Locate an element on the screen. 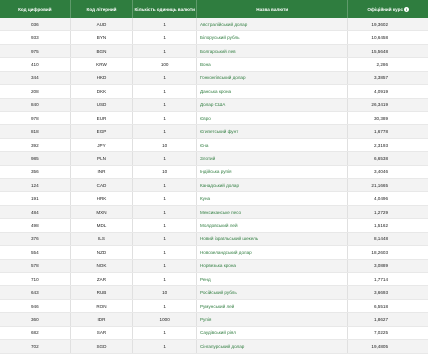  currency-name-link: Гонконгівський долар is located at coordinates (223, 77).